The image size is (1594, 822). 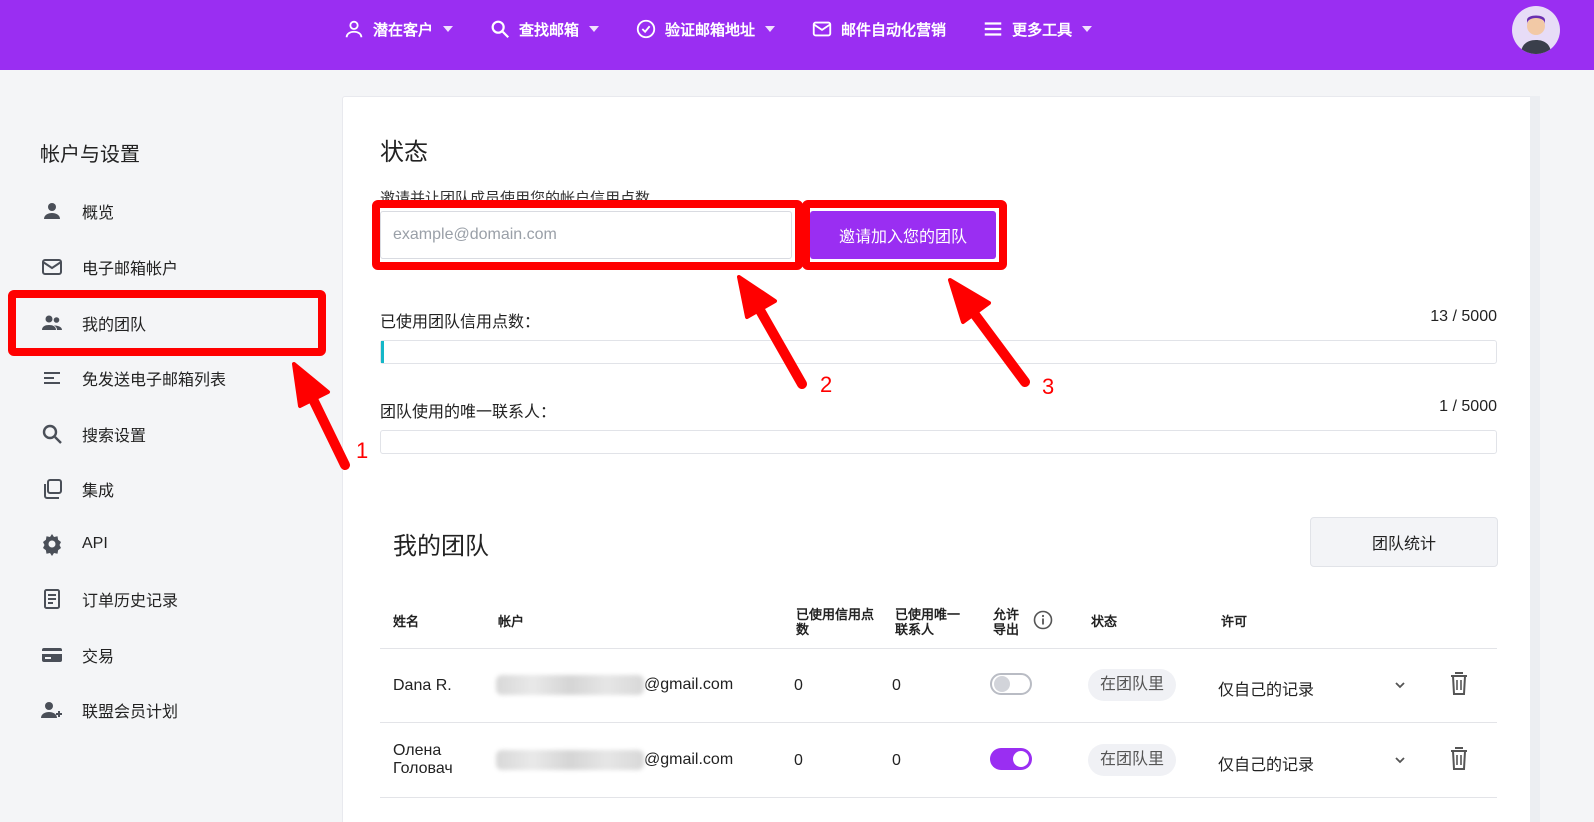 I want to click on column-header-name: 姓名, so click(x=406, y=621).